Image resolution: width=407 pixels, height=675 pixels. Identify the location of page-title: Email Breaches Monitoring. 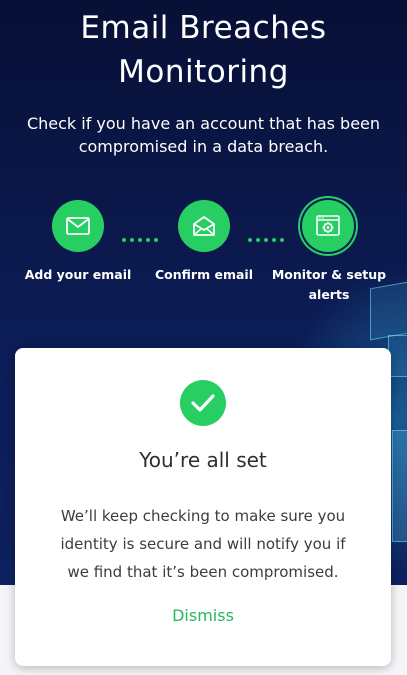
(203, 50).